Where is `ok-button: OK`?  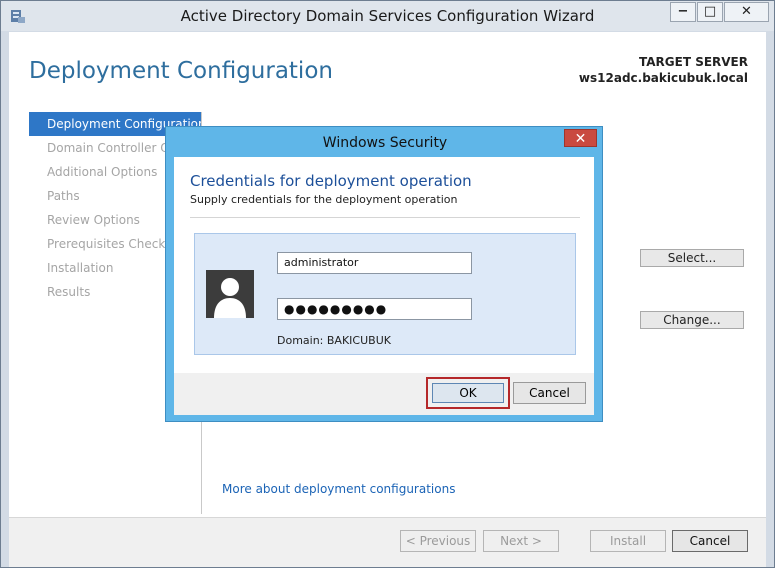
ok-button: OK is located at coordinates (468, 393).